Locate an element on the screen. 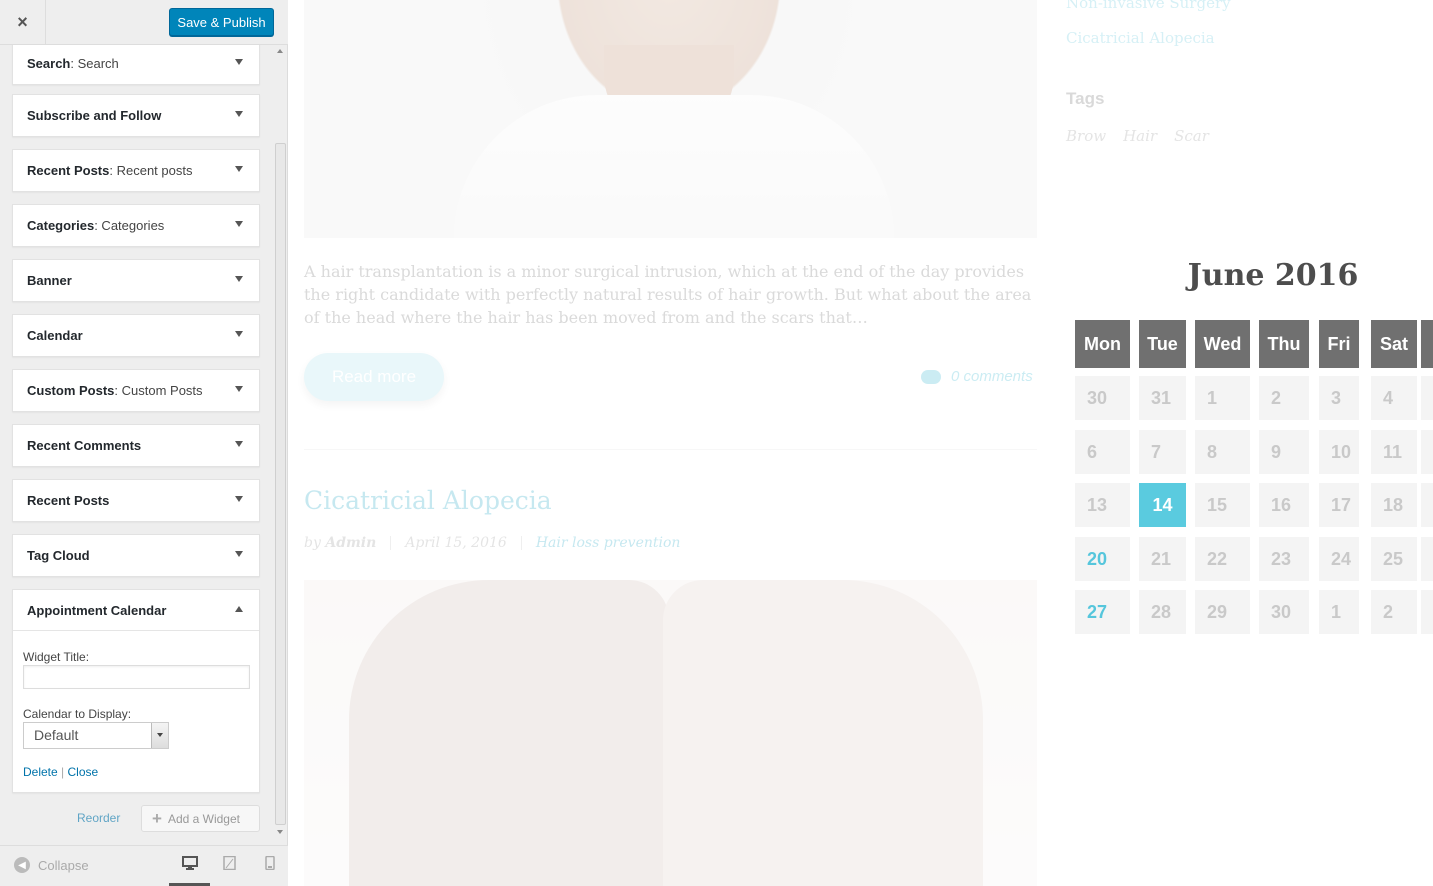 The width and height of the screenshot is (1433, 886). sidebar-link: Cicatricial Alopecia is located at coordinates (1140, 38).